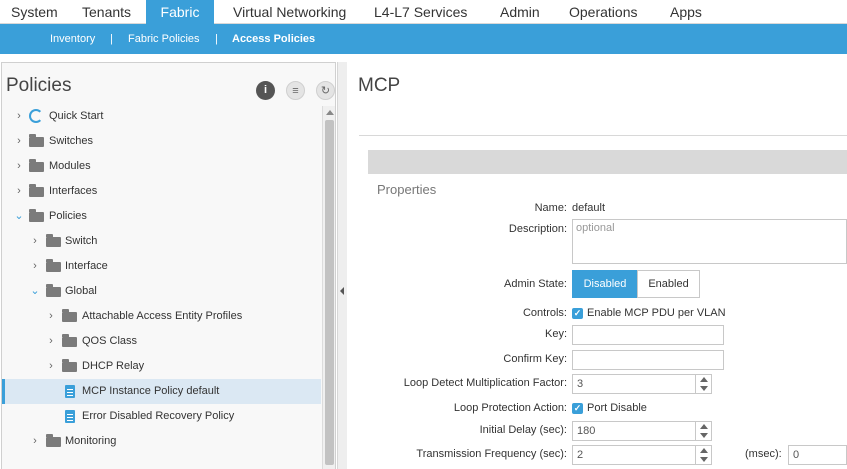 Image resolution: width=847 pixels, height=469 pixels. I want to click on enable-mcp-pdu-checkbox: ✓, so click(577, 313).